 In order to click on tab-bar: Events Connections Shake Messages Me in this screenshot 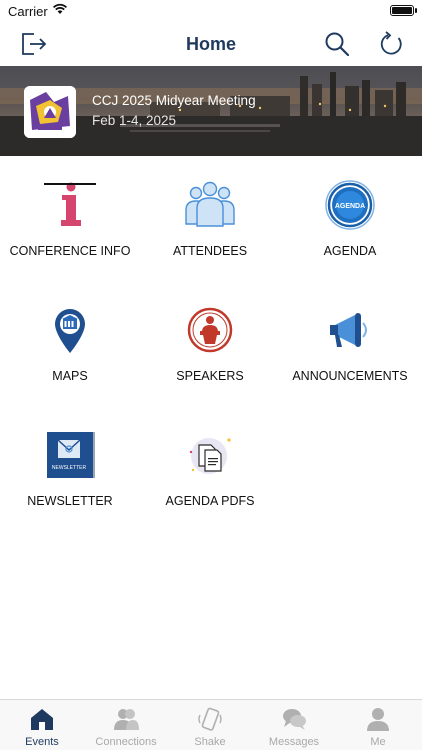, I will do `click(211, 724)`.